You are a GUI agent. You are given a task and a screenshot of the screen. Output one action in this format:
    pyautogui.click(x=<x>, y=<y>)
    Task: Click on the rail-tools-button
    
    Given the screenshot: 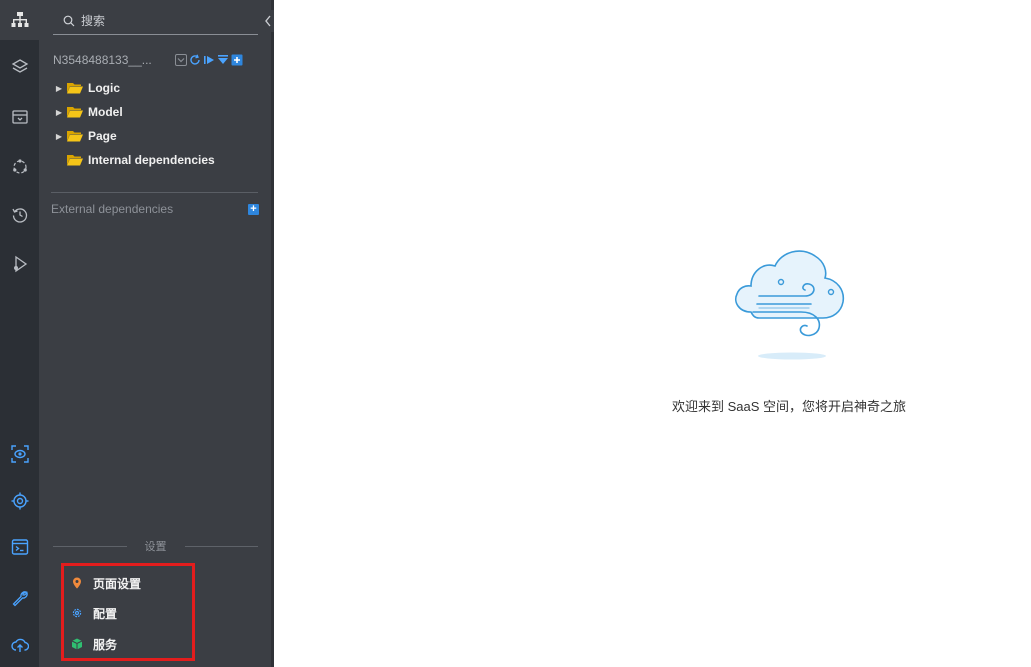 What is the action you would take?
    pyautogui.click(x=19, y=598)
    